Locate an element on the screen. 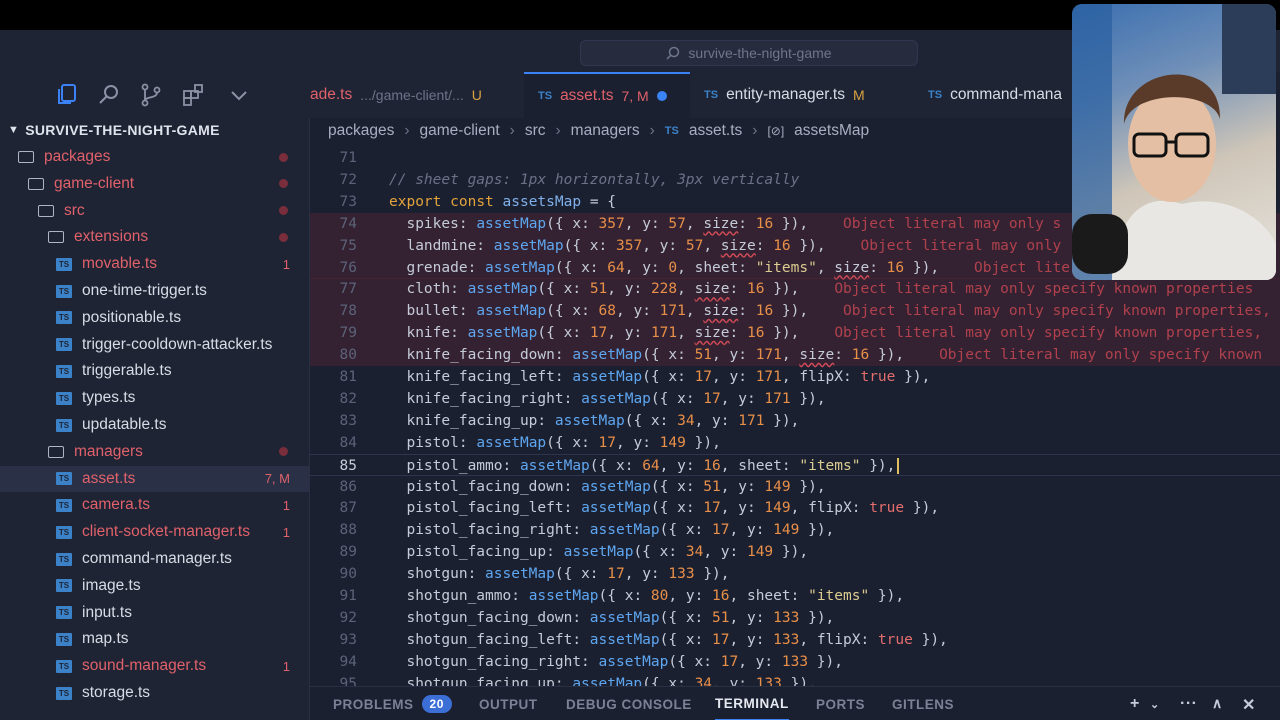 This screenshot has height=720, width=1280. source-control-icon is located at coordinates (151, 95).